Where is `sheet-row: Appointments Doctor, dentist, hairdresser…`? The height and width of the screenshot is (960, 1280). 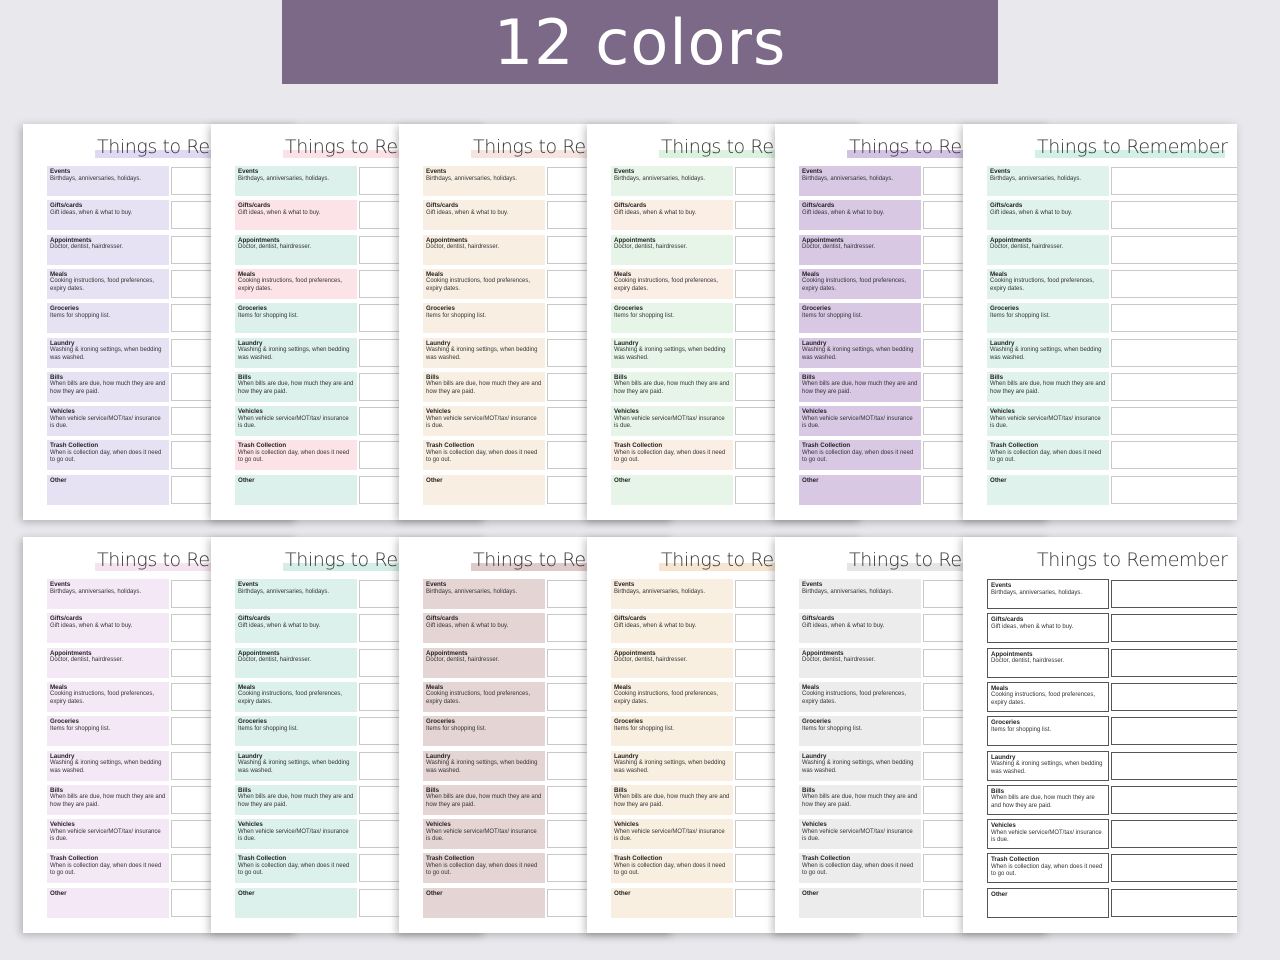
sheet-row: Appointments Doctor, dentist, hairdresser… is located at coordinates (1112, 249).